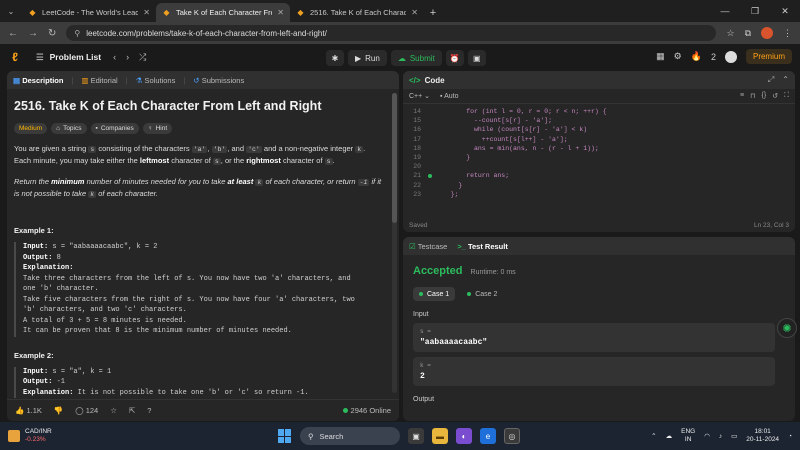 The image size is (800, 450). I want to click on notifications-icon: ◔, so click(790, 436).